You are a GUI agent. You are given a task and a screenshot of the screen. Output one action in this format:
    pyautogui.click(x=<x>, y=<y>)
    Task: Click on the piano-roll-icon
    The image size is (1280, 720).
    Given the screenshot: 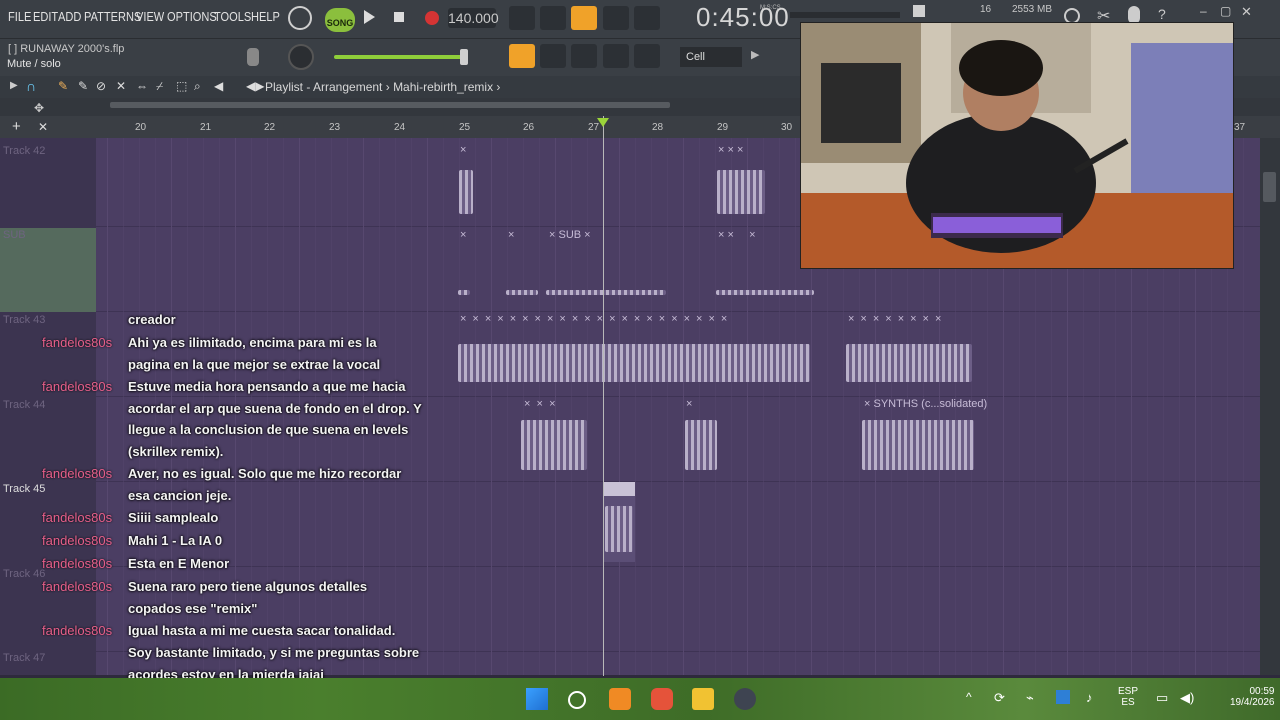 What is the action you would take?
    pyautogui.click(x=584, y=56)
    